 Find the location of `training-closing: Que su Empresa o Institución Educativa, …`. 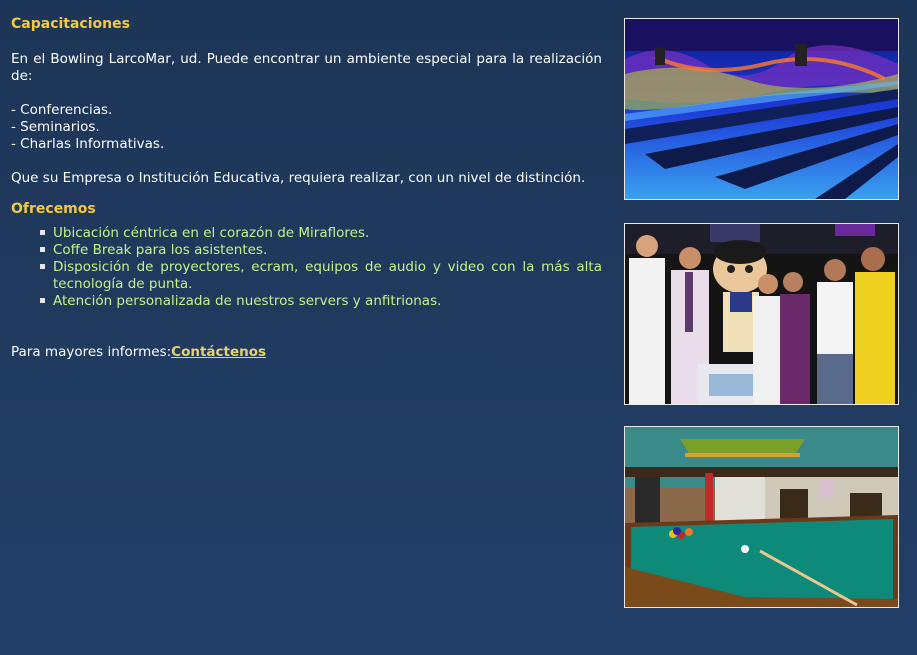

training-closing: Que su Empresa o Institución Educativa, … is located at coordinates (298, 178).